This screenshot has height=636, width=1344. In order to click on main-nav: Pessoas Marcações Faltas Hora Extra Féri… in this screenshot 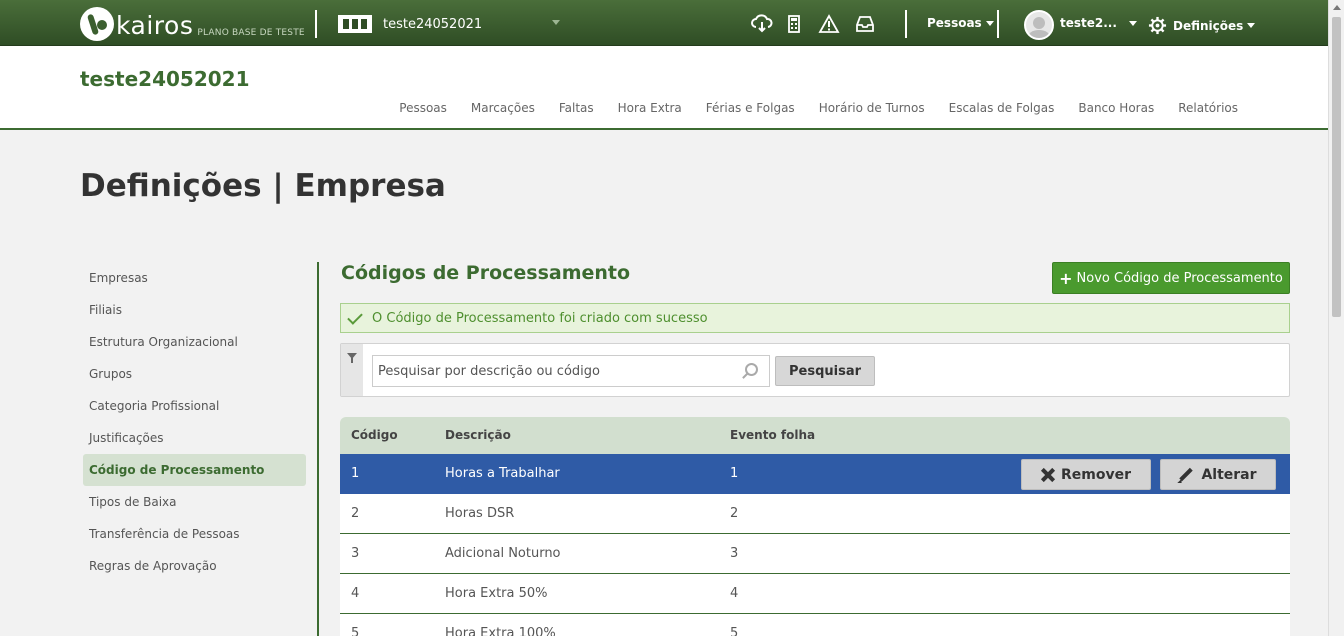, I will do `click(806, 108)`.